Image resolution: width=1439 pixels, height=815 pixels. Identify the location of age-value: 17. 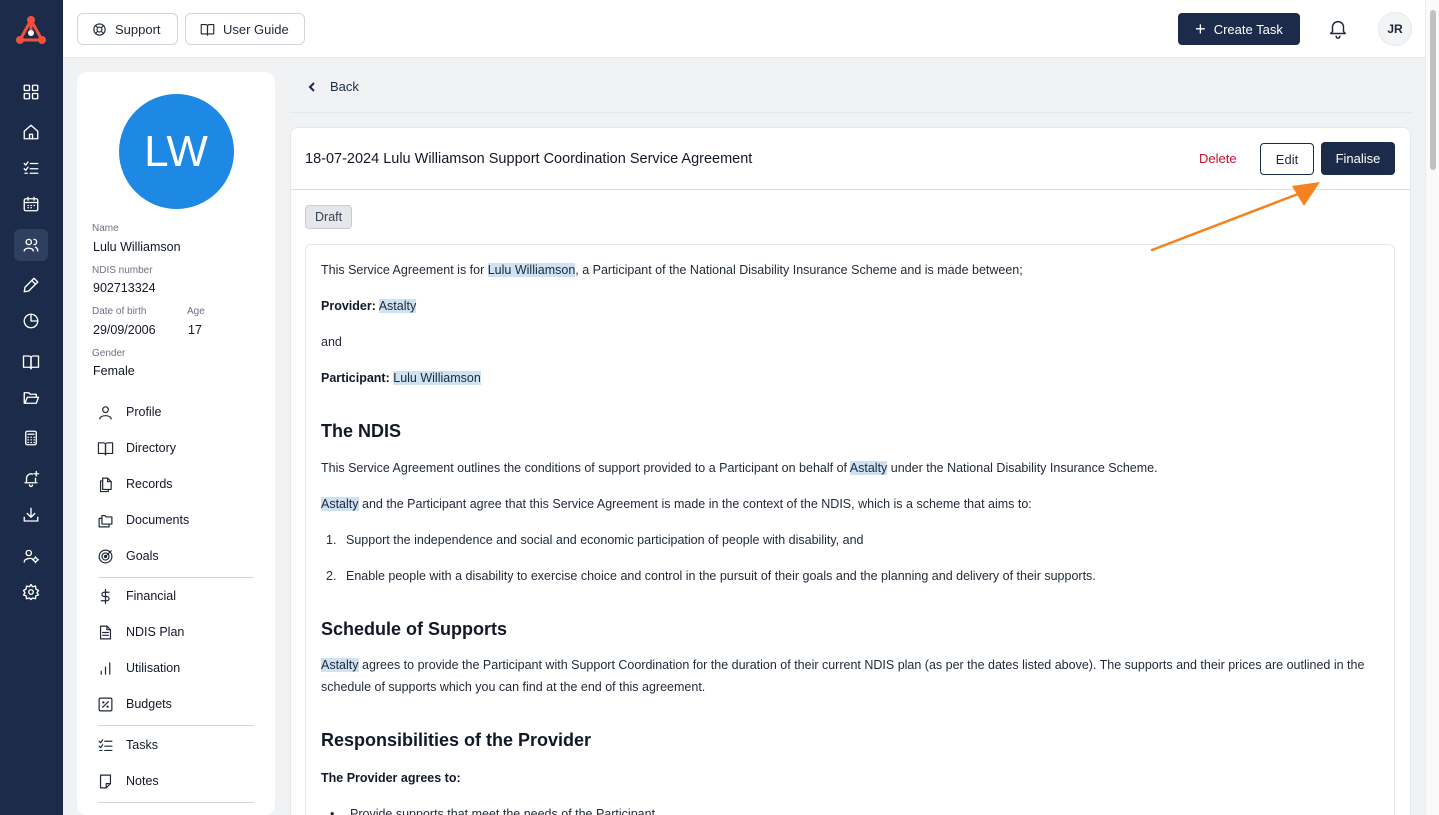
(195, 330).